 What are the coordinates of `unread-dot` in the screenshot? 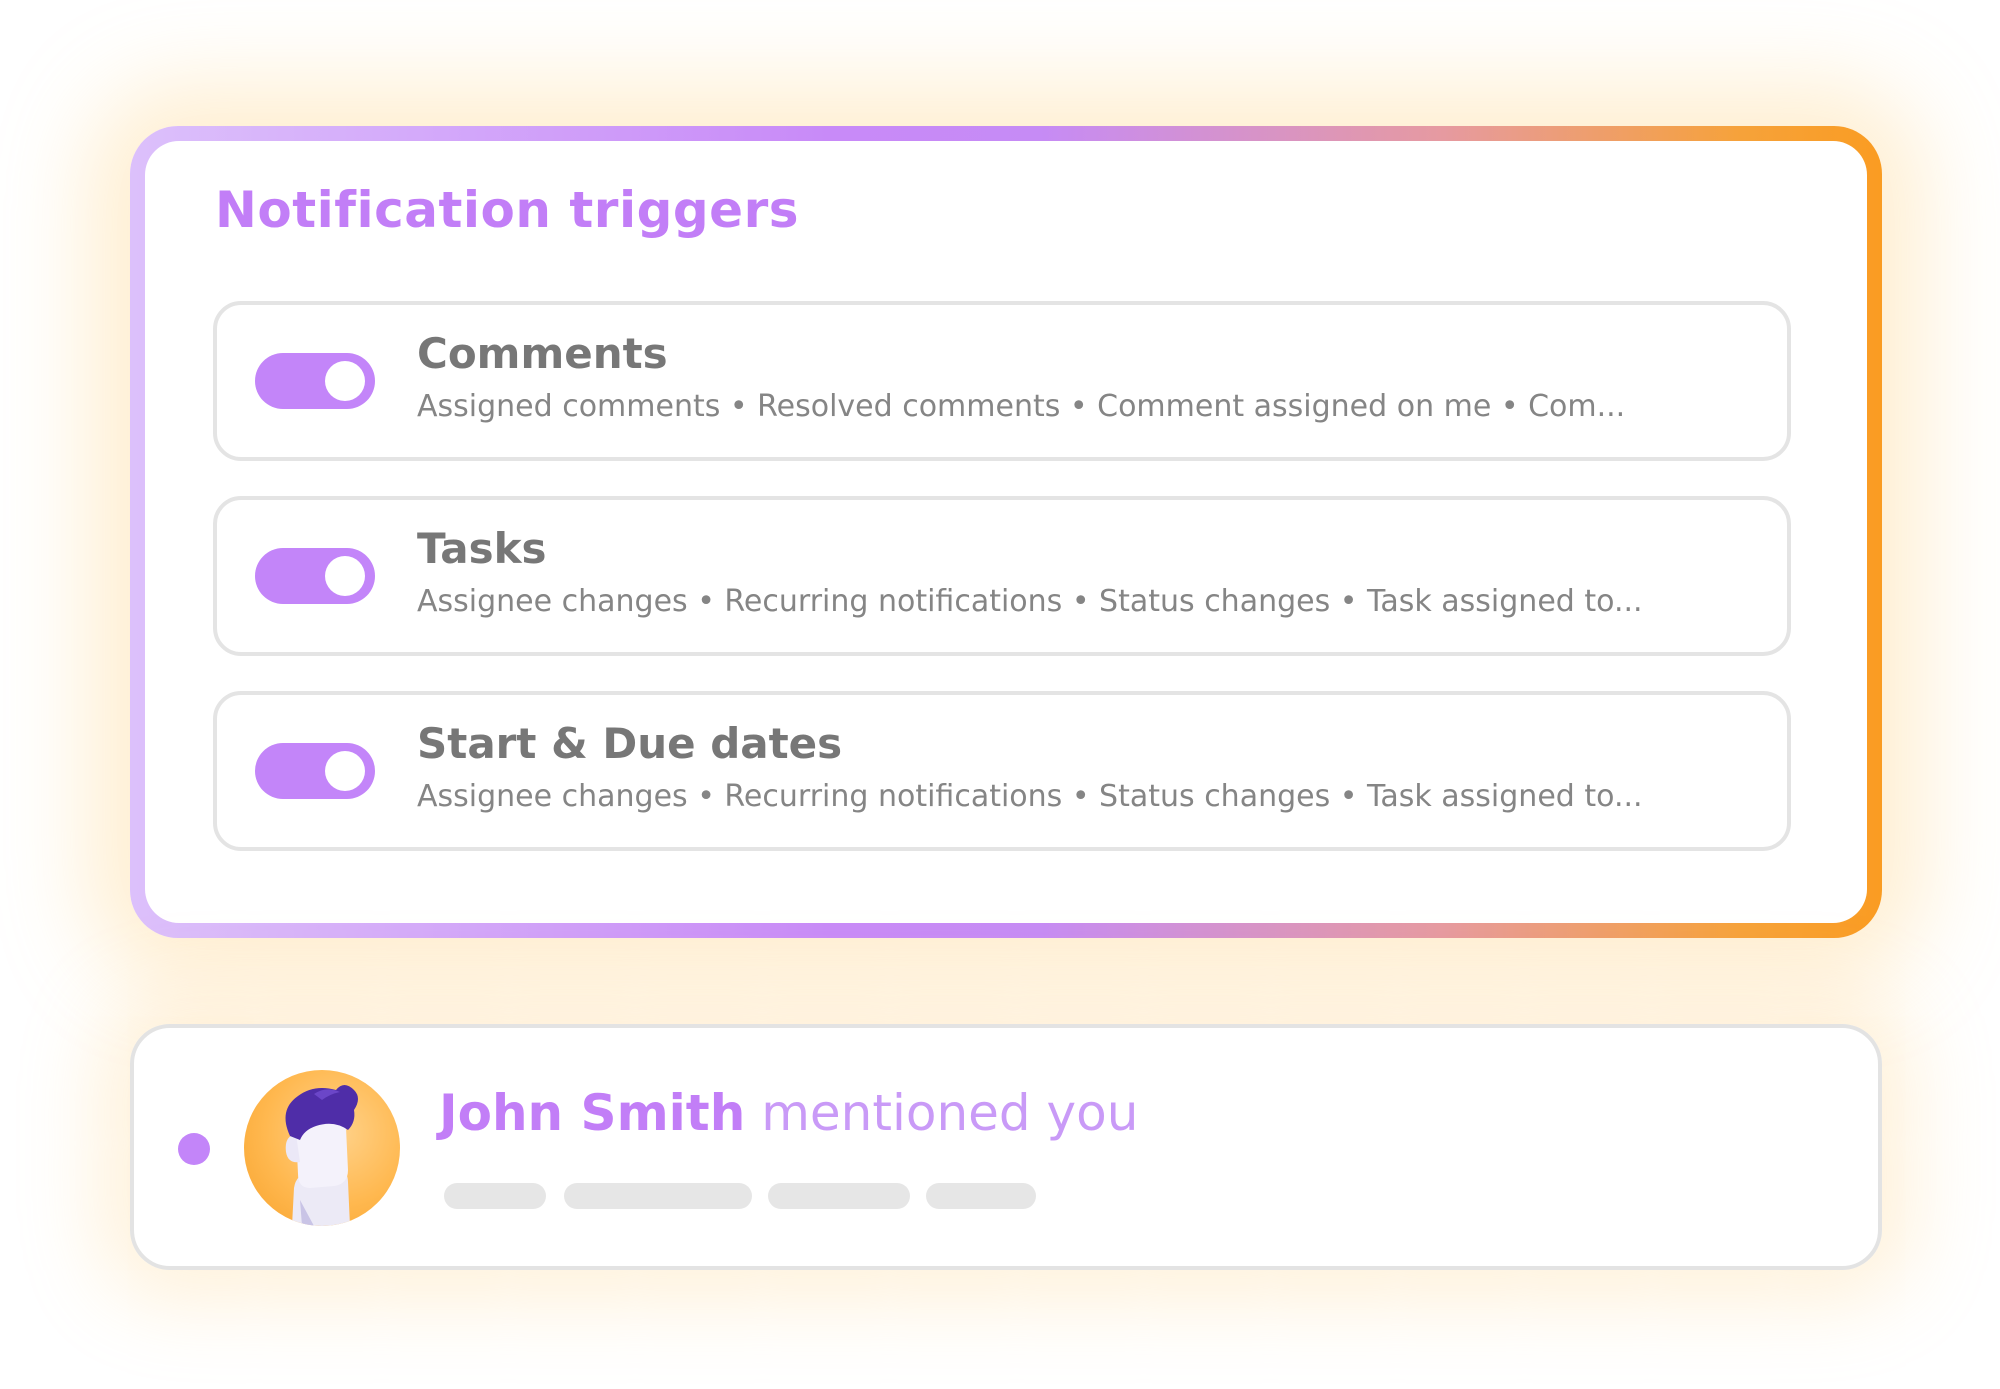 It's located at (194, 1149).